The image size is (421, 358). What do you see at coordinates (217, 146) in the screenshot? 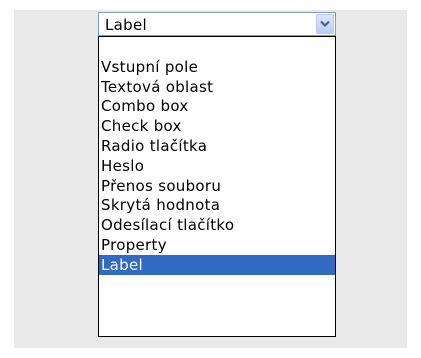
I see `list-item-radio-buttons: Radio tlačítka` at bounding box center [217, 146].